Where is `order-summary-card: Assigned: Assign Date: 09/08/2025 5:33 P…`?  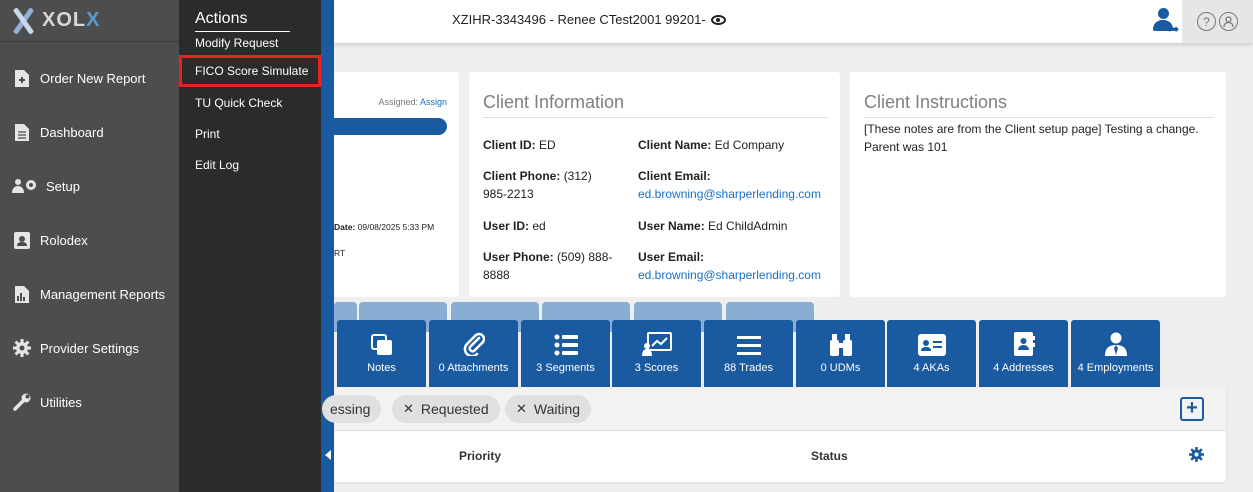 order-summary-card: Assigned: Assign Date: 09/08/2025 5:33 P… is located at coordinates (396, 184).